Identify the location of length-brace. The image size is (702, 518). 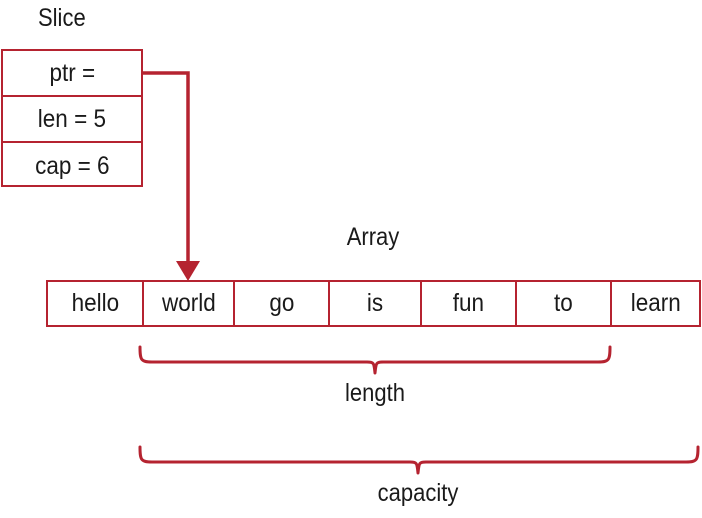
(375, 360).